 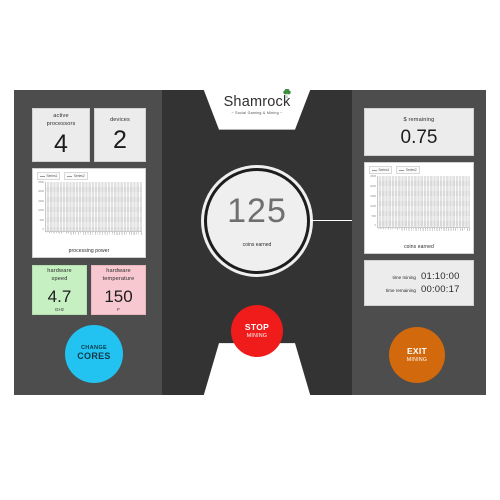 I want to click on time-mining-row: time mining 01:10:00, so click(x=419, y=276).